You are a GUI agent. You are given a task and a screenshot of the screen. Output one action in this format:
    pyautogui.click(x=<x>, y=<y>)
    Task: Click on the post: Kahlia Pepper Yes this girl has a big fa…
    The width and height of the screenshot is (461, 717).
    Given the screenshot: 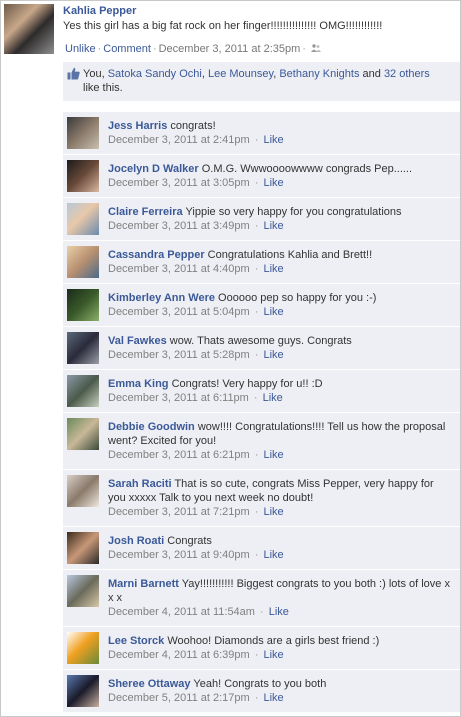 What is the action you would take?
    pyautogui.click(x=230, y=29)
    